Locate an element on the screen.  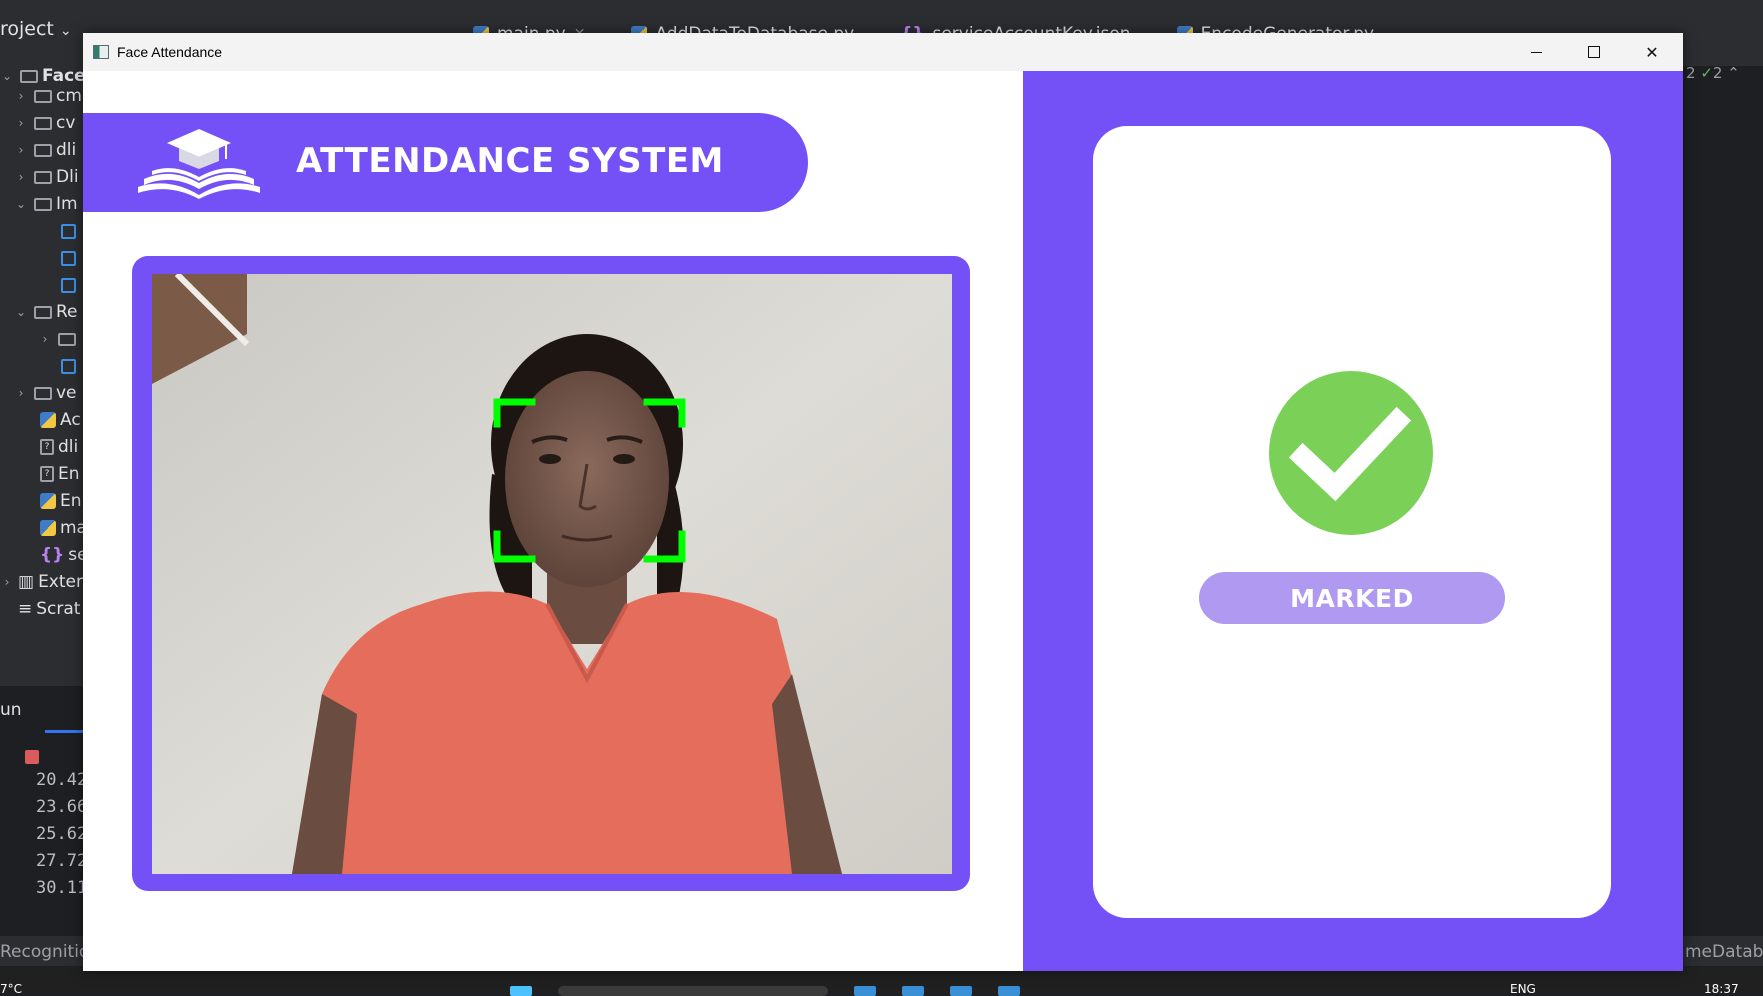
graduation-cap-book-icon is located at coordinates (199, 163).